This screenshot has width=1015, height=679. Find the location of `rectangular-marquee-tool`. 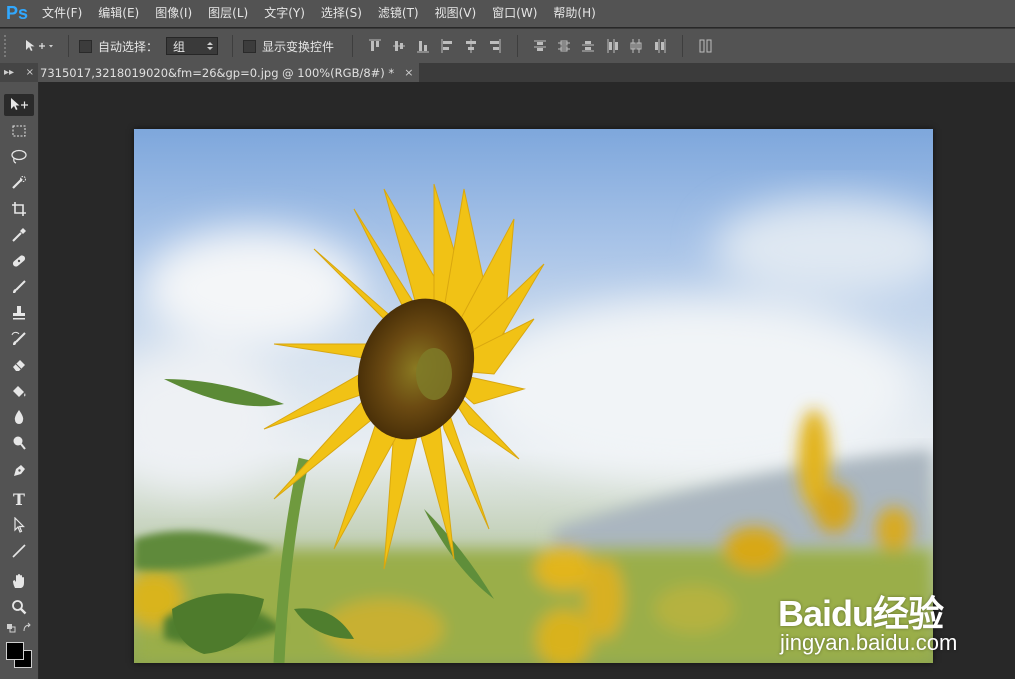

rectangular-marquee-tool is located at coordinates (19, 131).